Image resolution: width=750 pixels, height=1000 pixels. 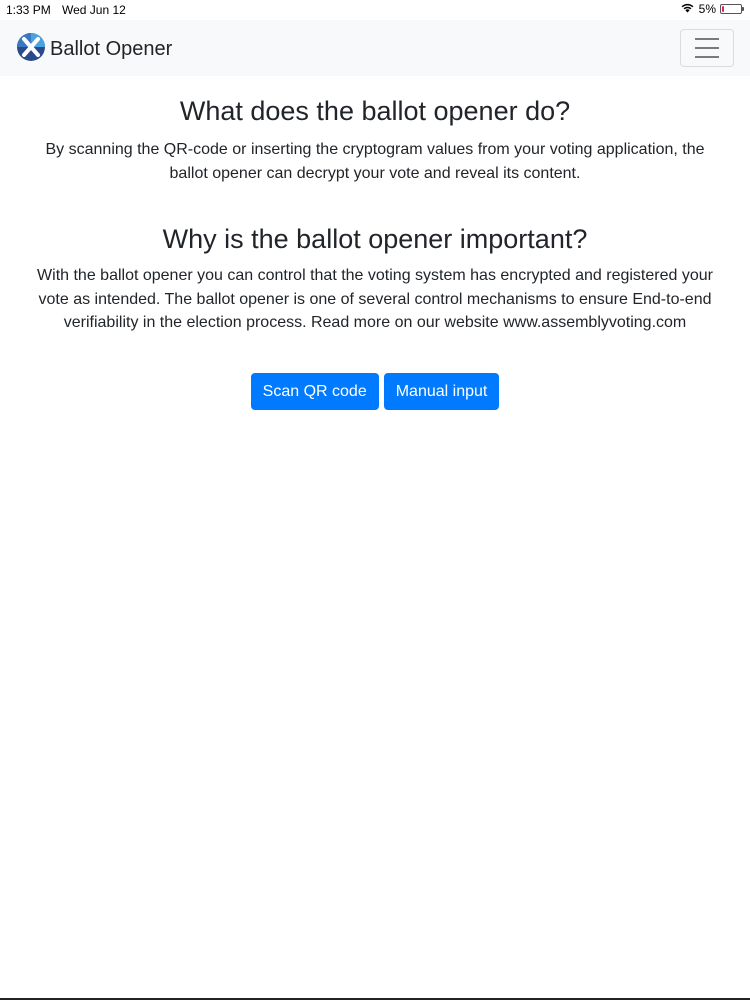 What do you see at coordinates (707, 9) in the screenshot?
I see `battery-percent: 5%` at bounding box center [707, 9].